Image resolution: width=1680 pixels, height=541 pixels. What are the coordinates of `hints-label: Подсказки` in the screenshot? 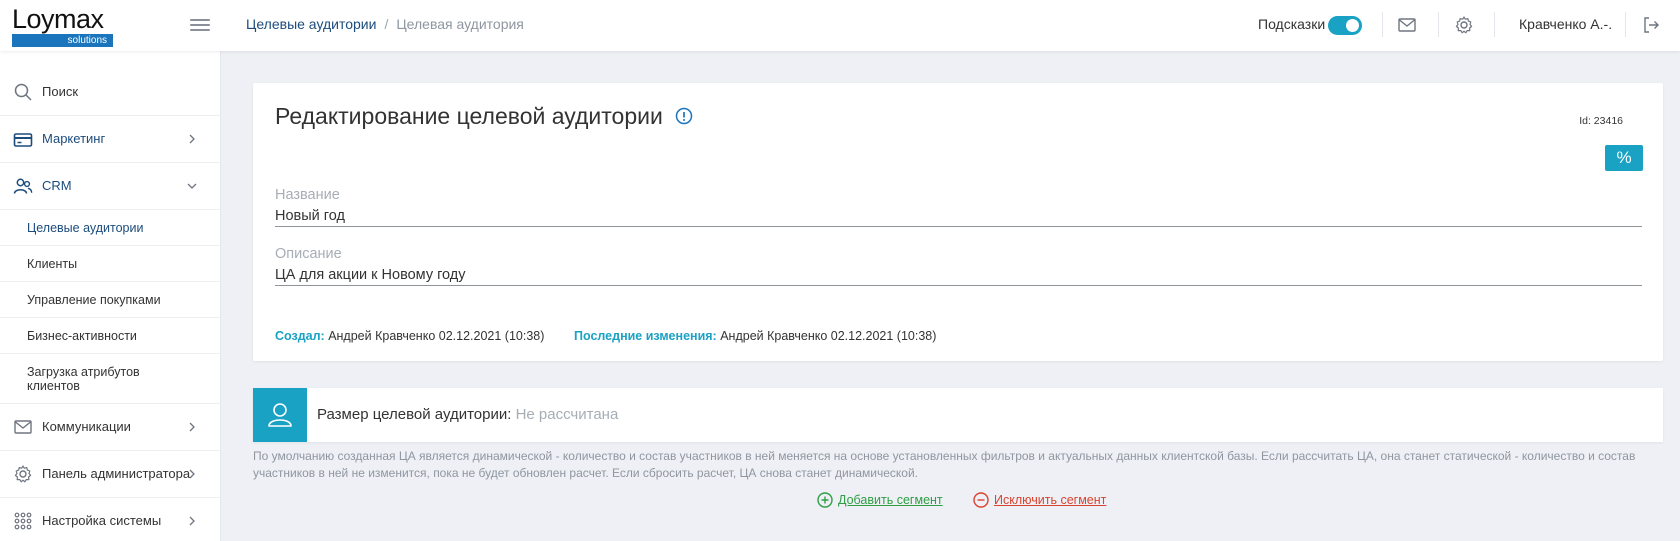 It's located at (1292, 24).